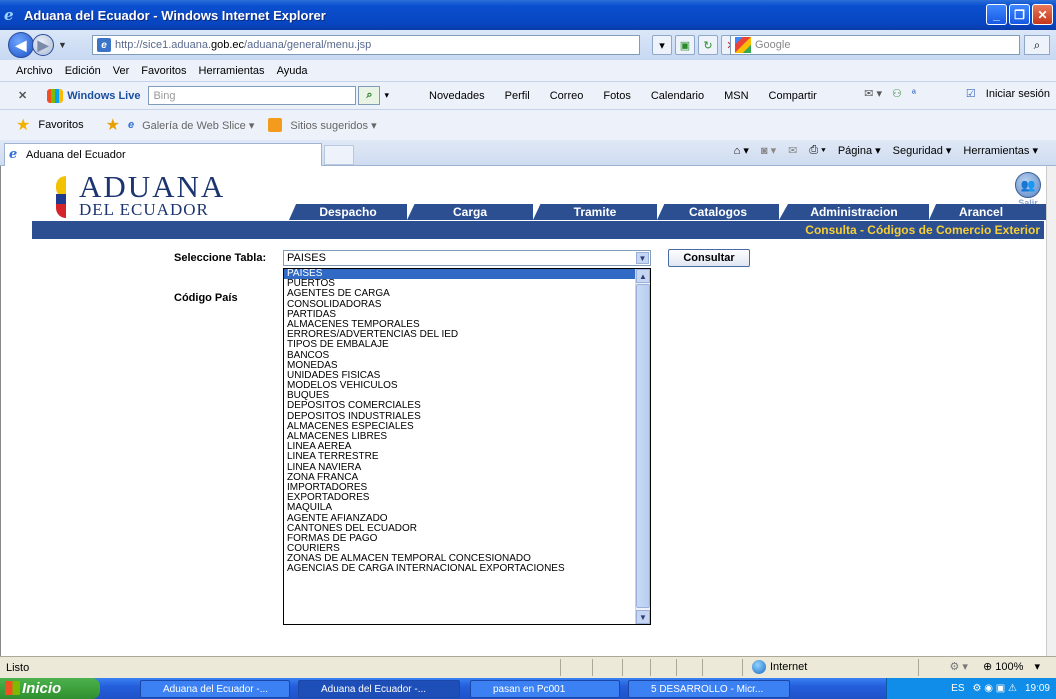 Image resolution: width=1056 pixels, height=699 pixels. Describe the element at coordinates (121, 71) in the screenshot. I see `menu-ver: Ver` at that location.